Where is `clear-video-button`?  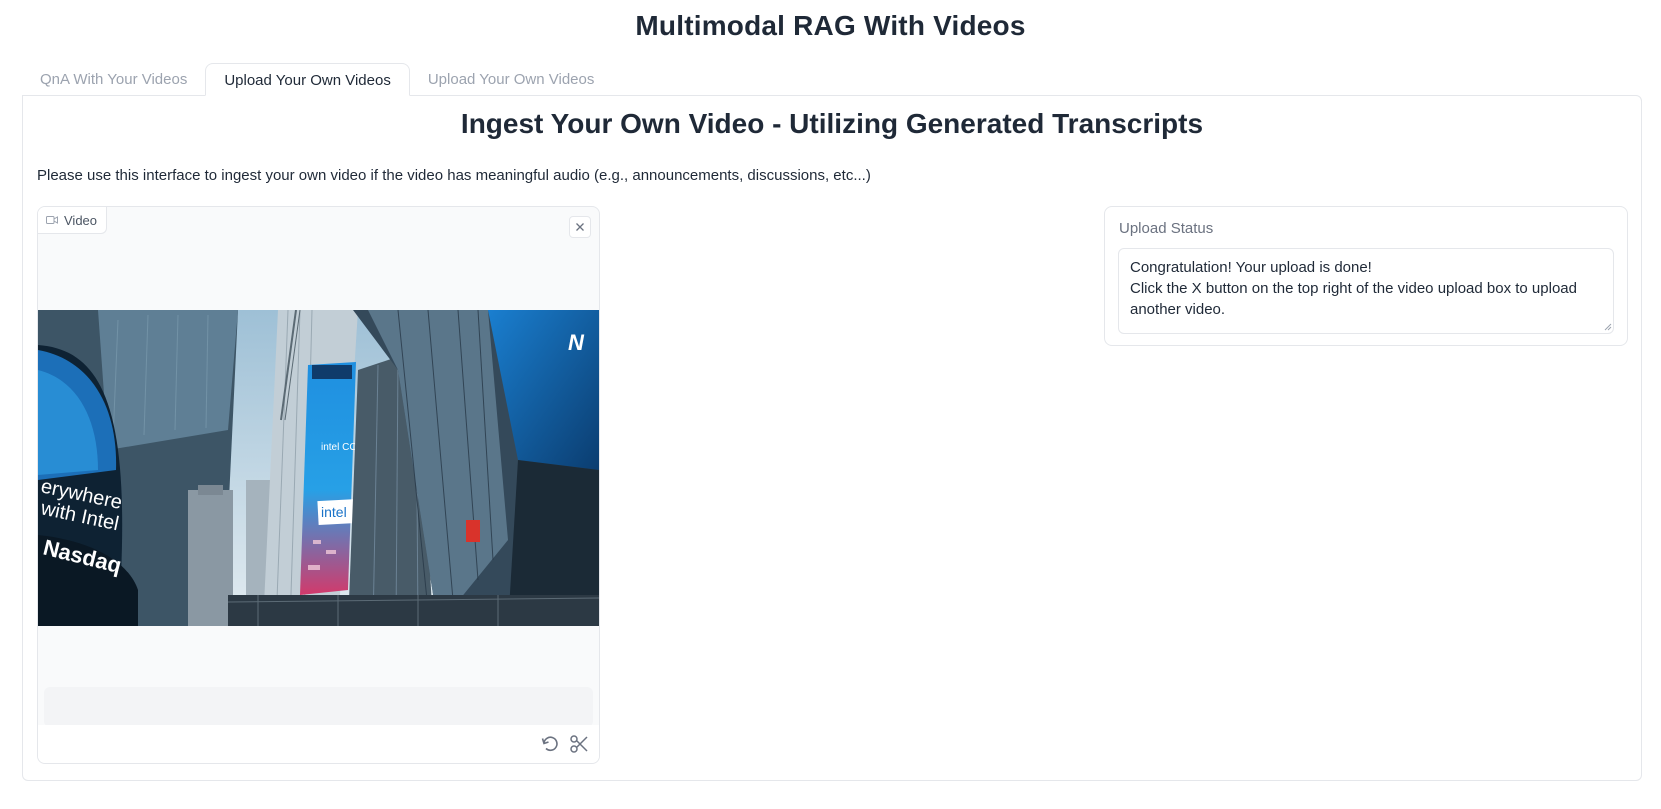 clear-video-button is located at coordinates (580, 227).